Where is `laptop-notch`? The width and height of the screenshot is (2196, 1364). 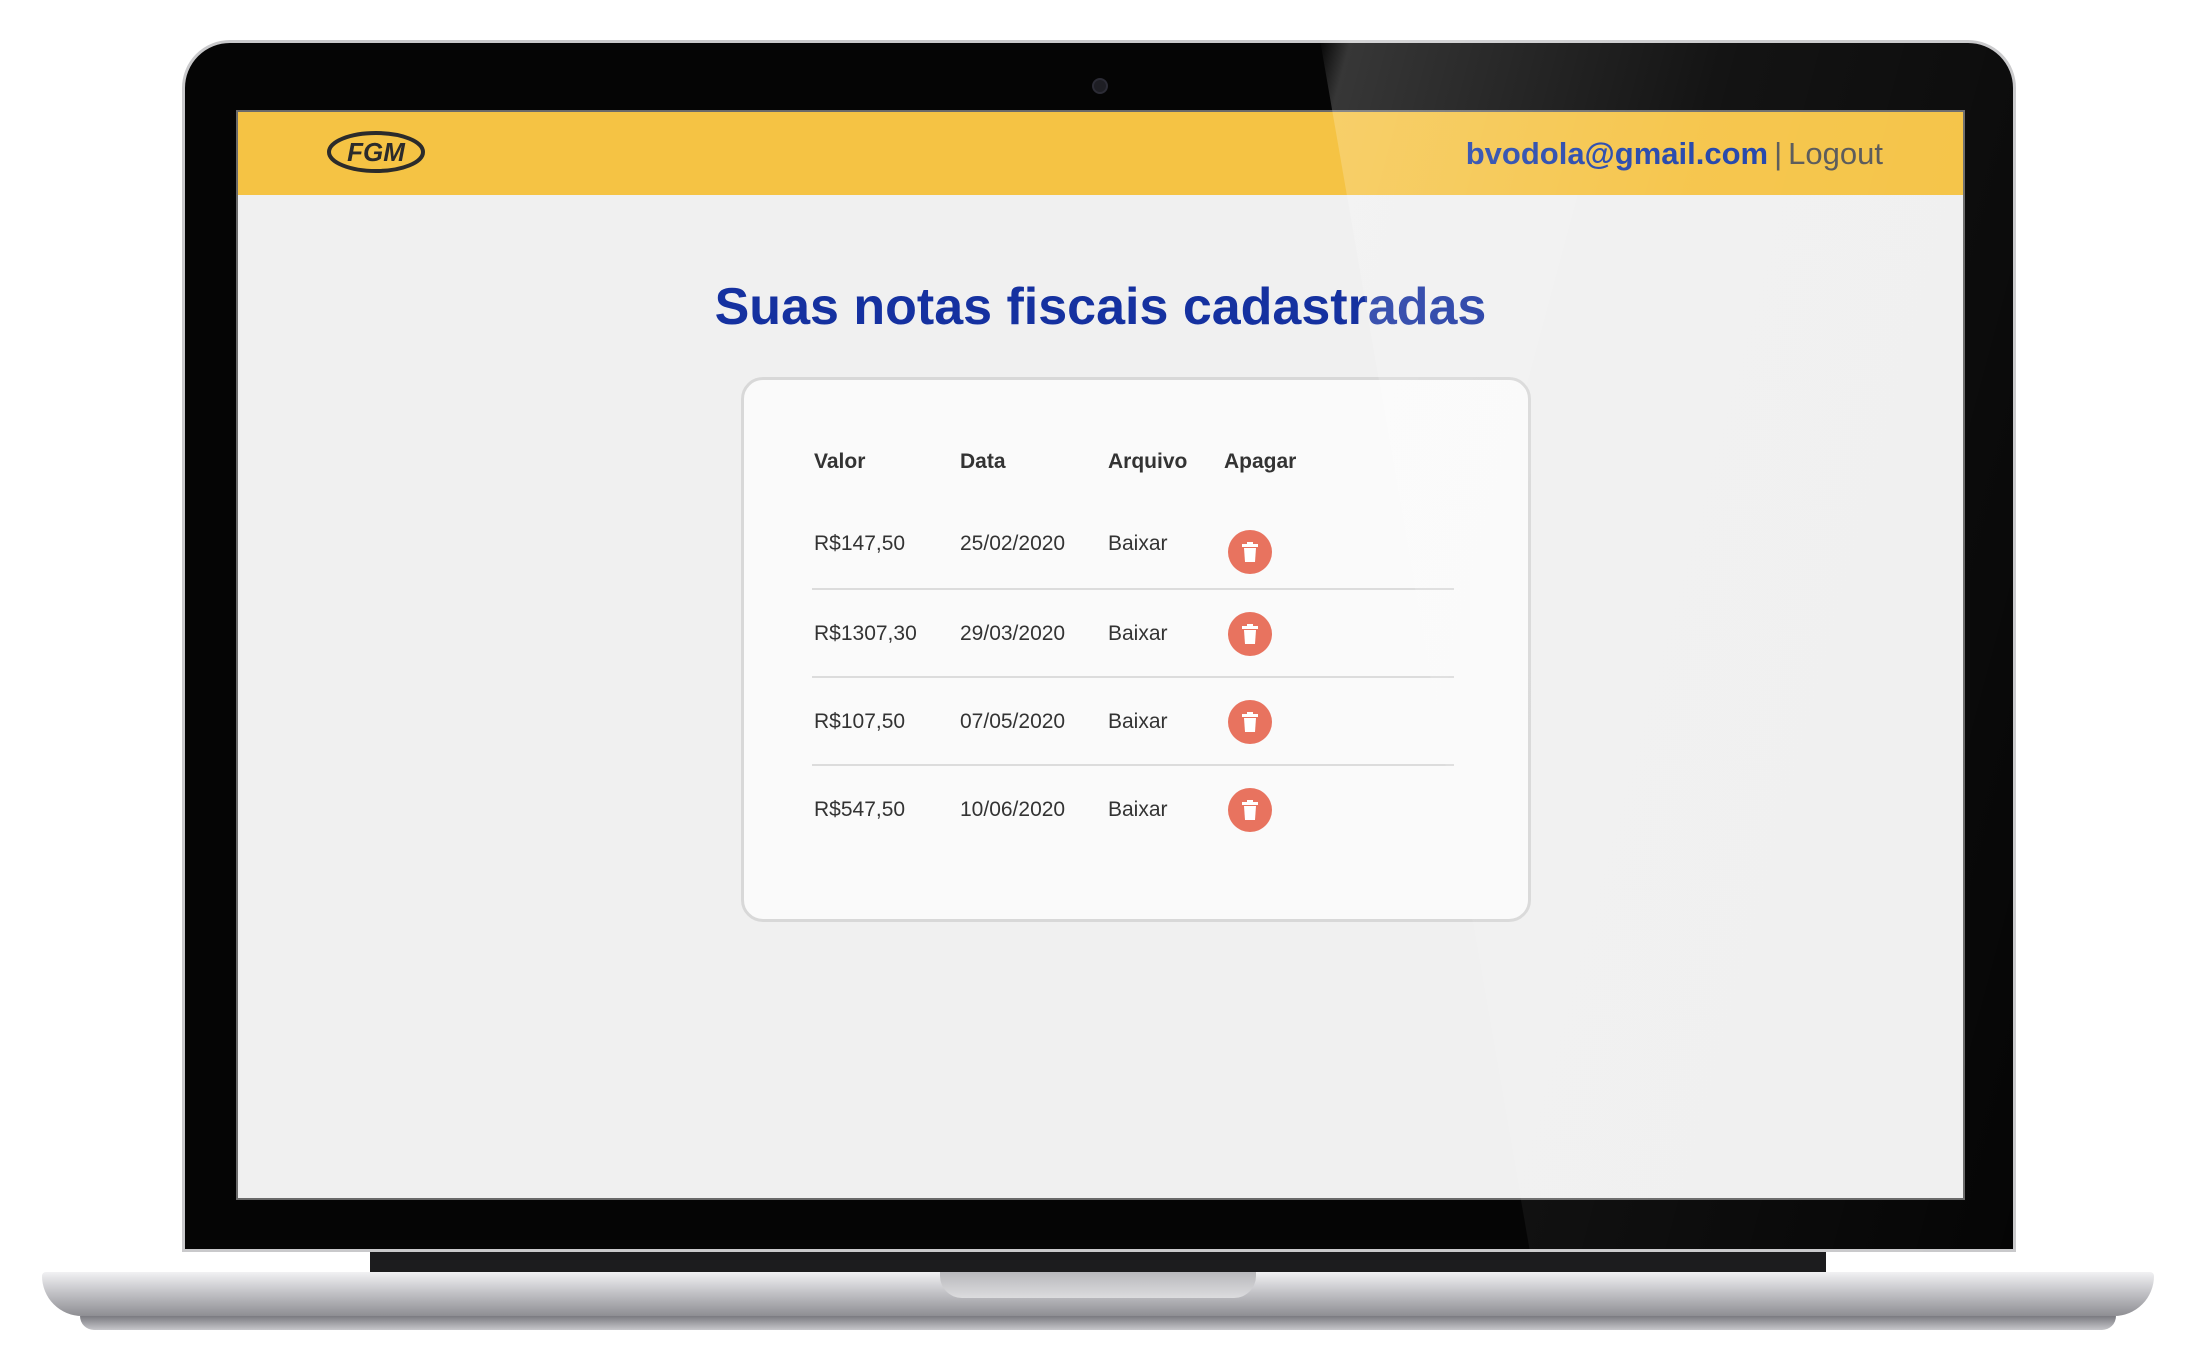 laptop-notch is located at coordinates (1098, 1285).